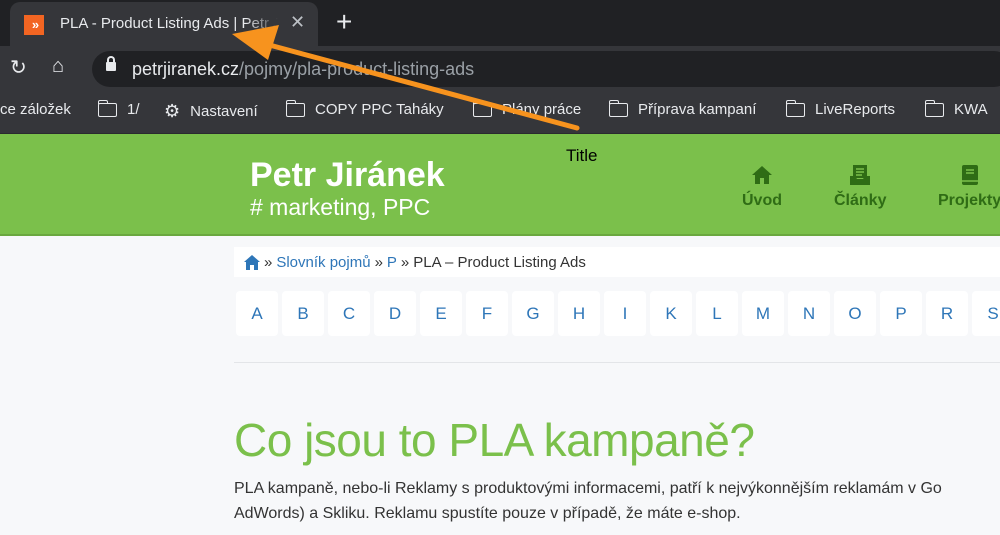 This screenshot has height=535, width=1000. I want to click on tab-title: PLA - Product Listing Ads | Petr Jiránek, so click(169, 23).